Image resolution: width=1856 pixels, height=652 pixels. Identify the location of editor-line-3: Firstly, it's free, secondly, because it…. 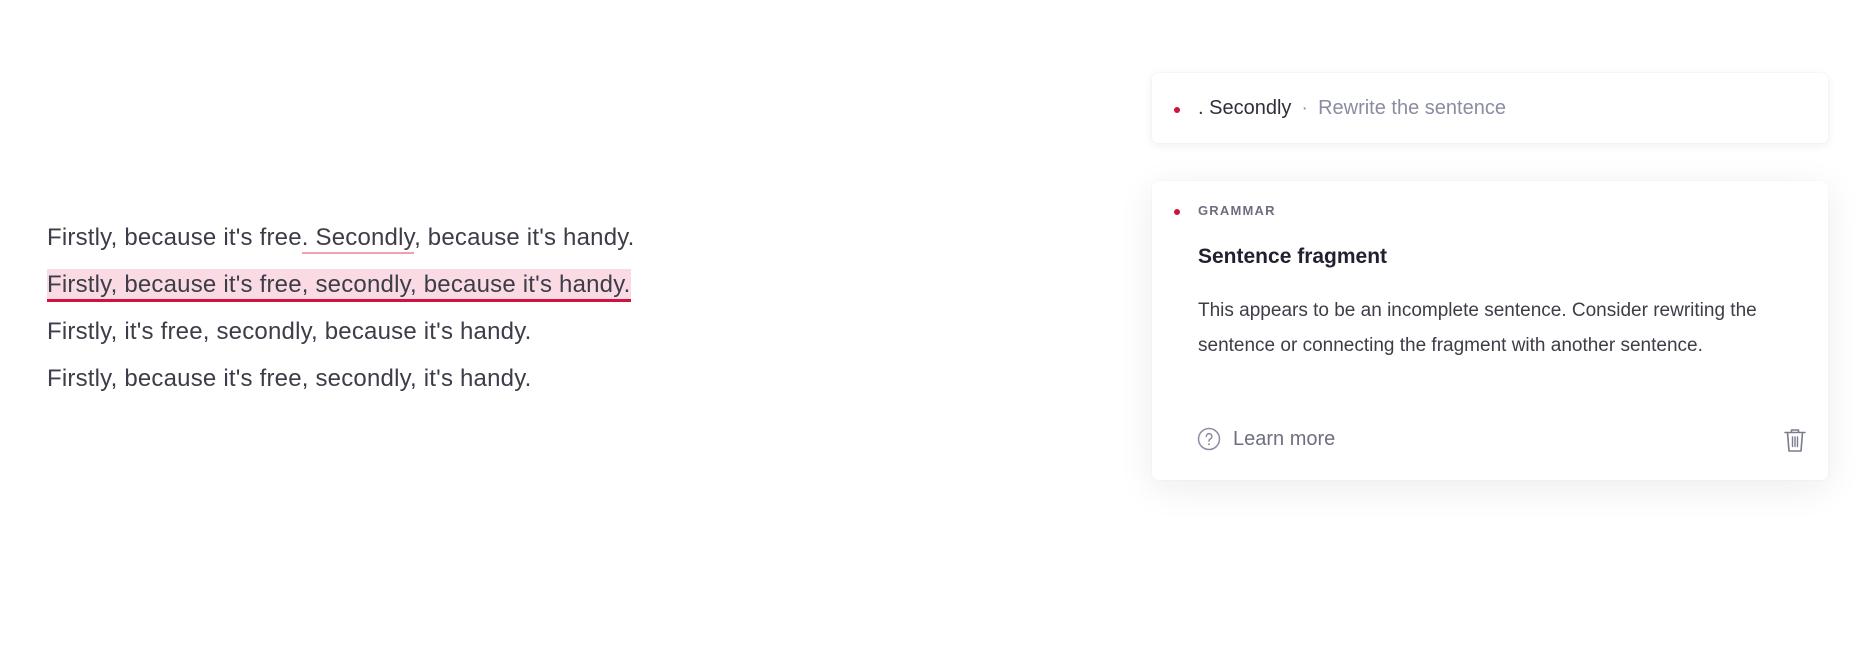
(341, 337).